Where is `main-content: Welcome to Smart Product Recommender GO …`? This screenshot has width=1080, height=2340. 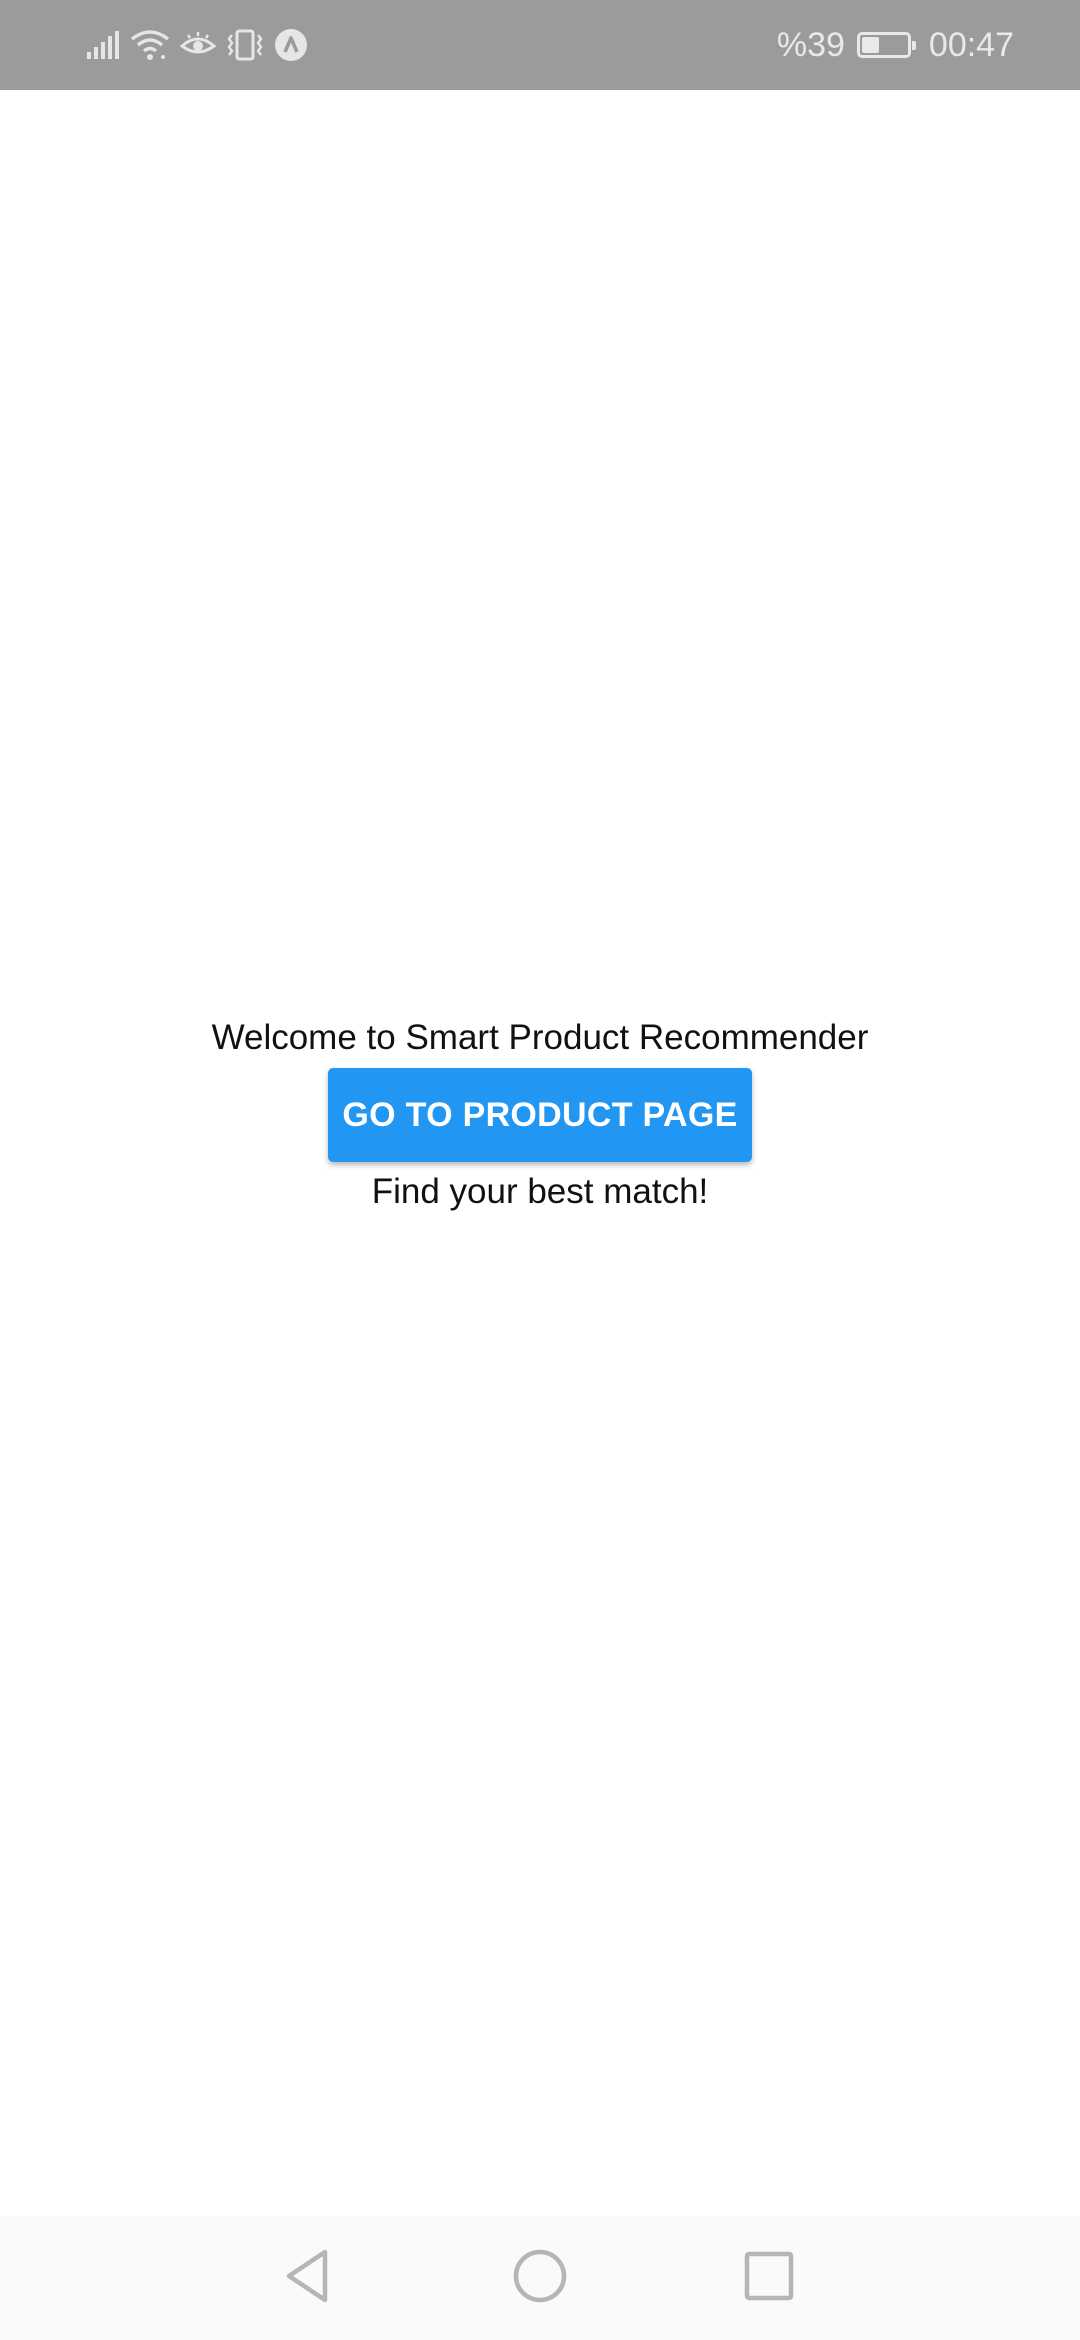
main-content: Welcome to Smart Product Recommender GO … is located at coordinates (540, 1115).